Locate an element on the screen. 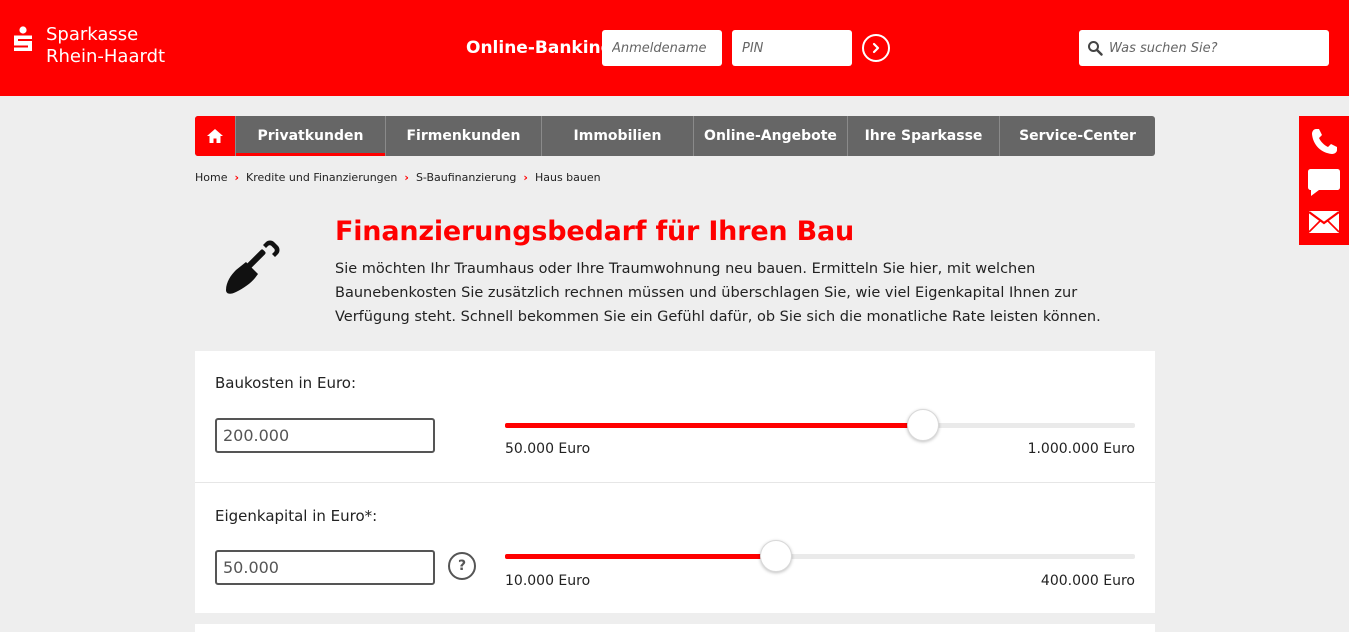 This screenshot has height=632, width=1349. row-divider is located at coordinates (675, 482).